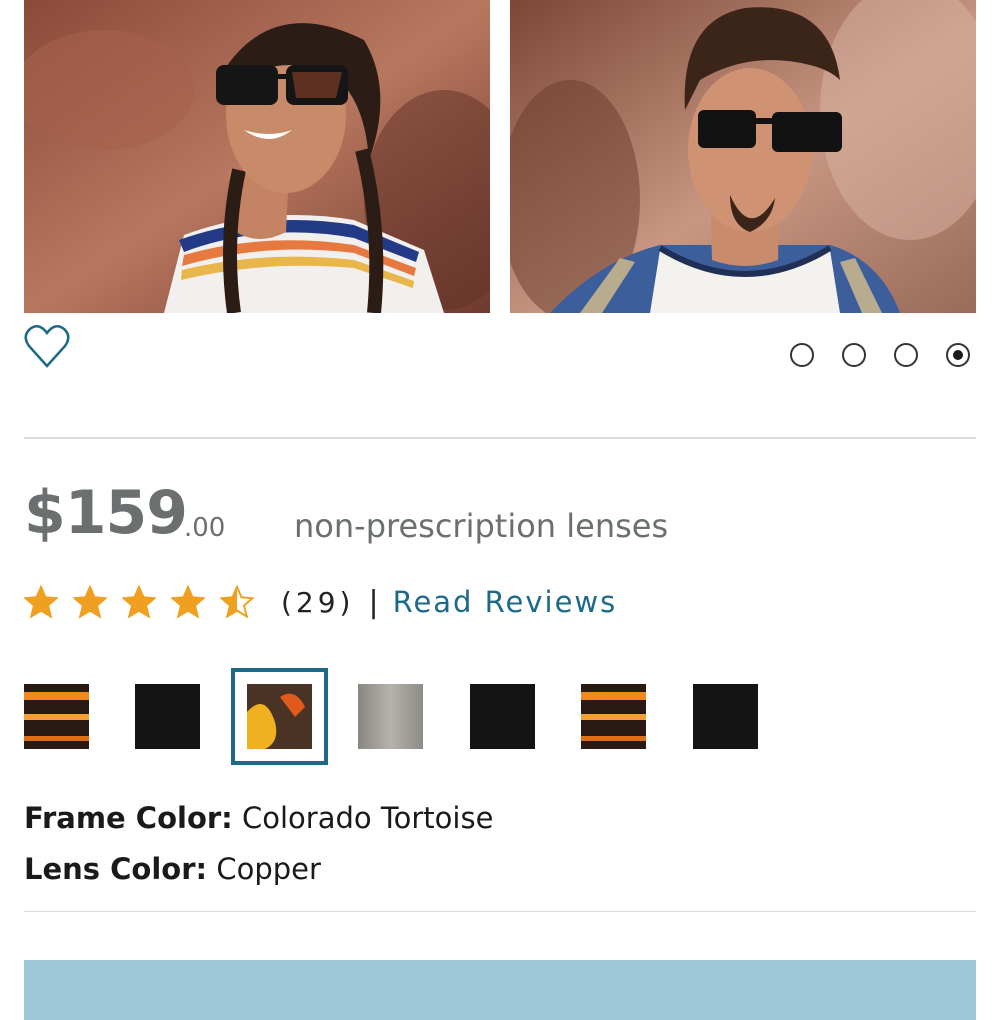 Image resolution: width=1000 pixels, height=1020 pixels. I want to click on frame-color-row: Frame Color: Colorado Tortoise, so click(258, 818).